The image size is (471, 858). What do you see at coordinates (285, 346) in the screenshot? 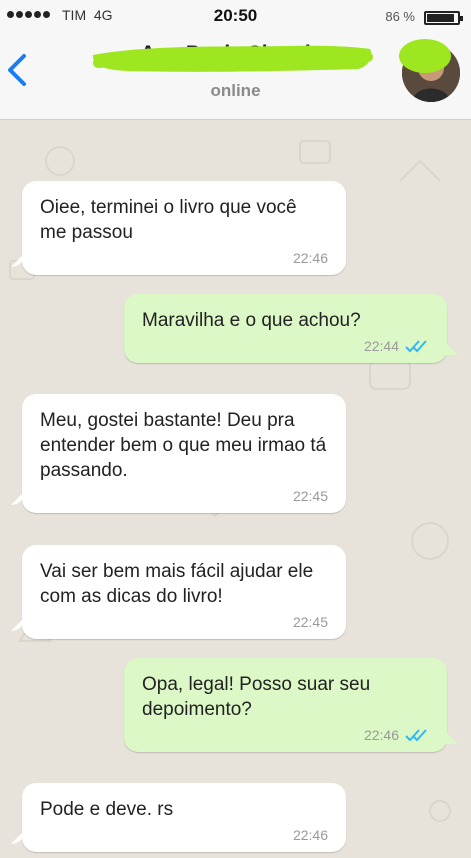
I see `message-meta: 22:44` at bounding box center [285, 346].